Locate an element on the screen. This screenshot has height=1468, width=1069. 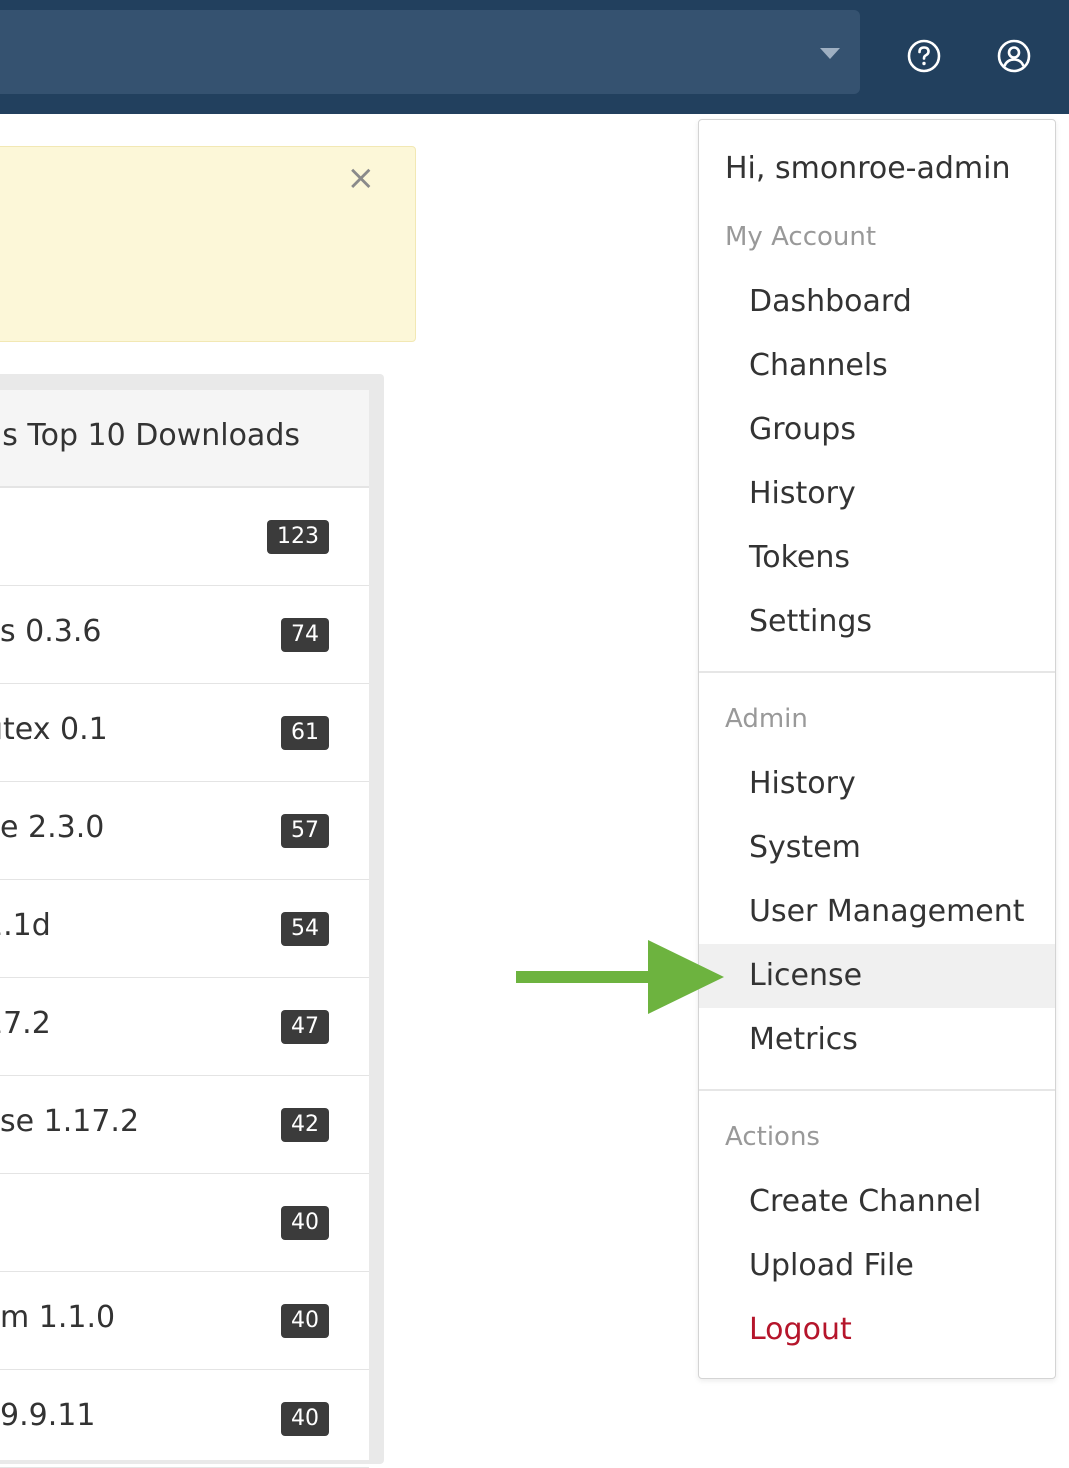
menu-item-label: Logout is located at coordinates (800, 1329).